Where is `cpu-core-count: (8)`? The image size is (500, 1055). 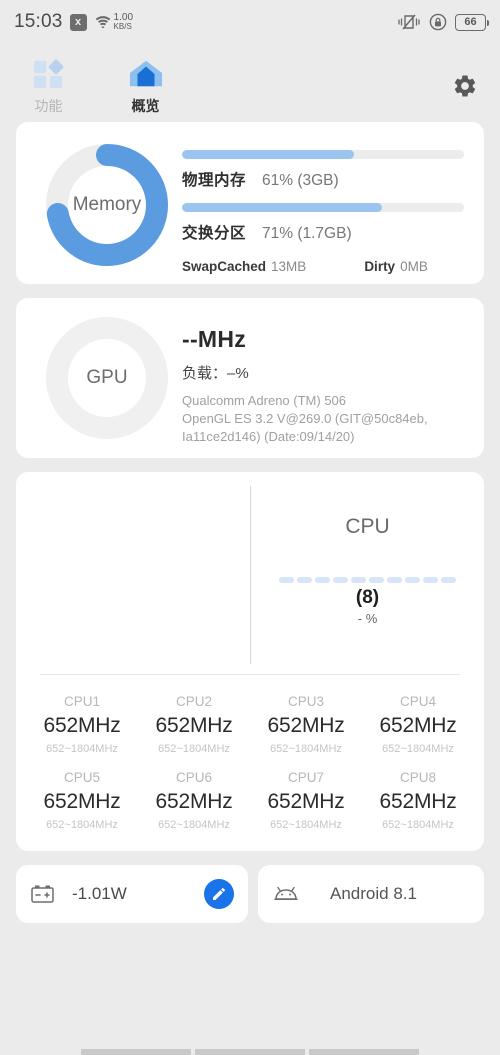
cpu-core-count: (8) is located at coordinates (367, 597).